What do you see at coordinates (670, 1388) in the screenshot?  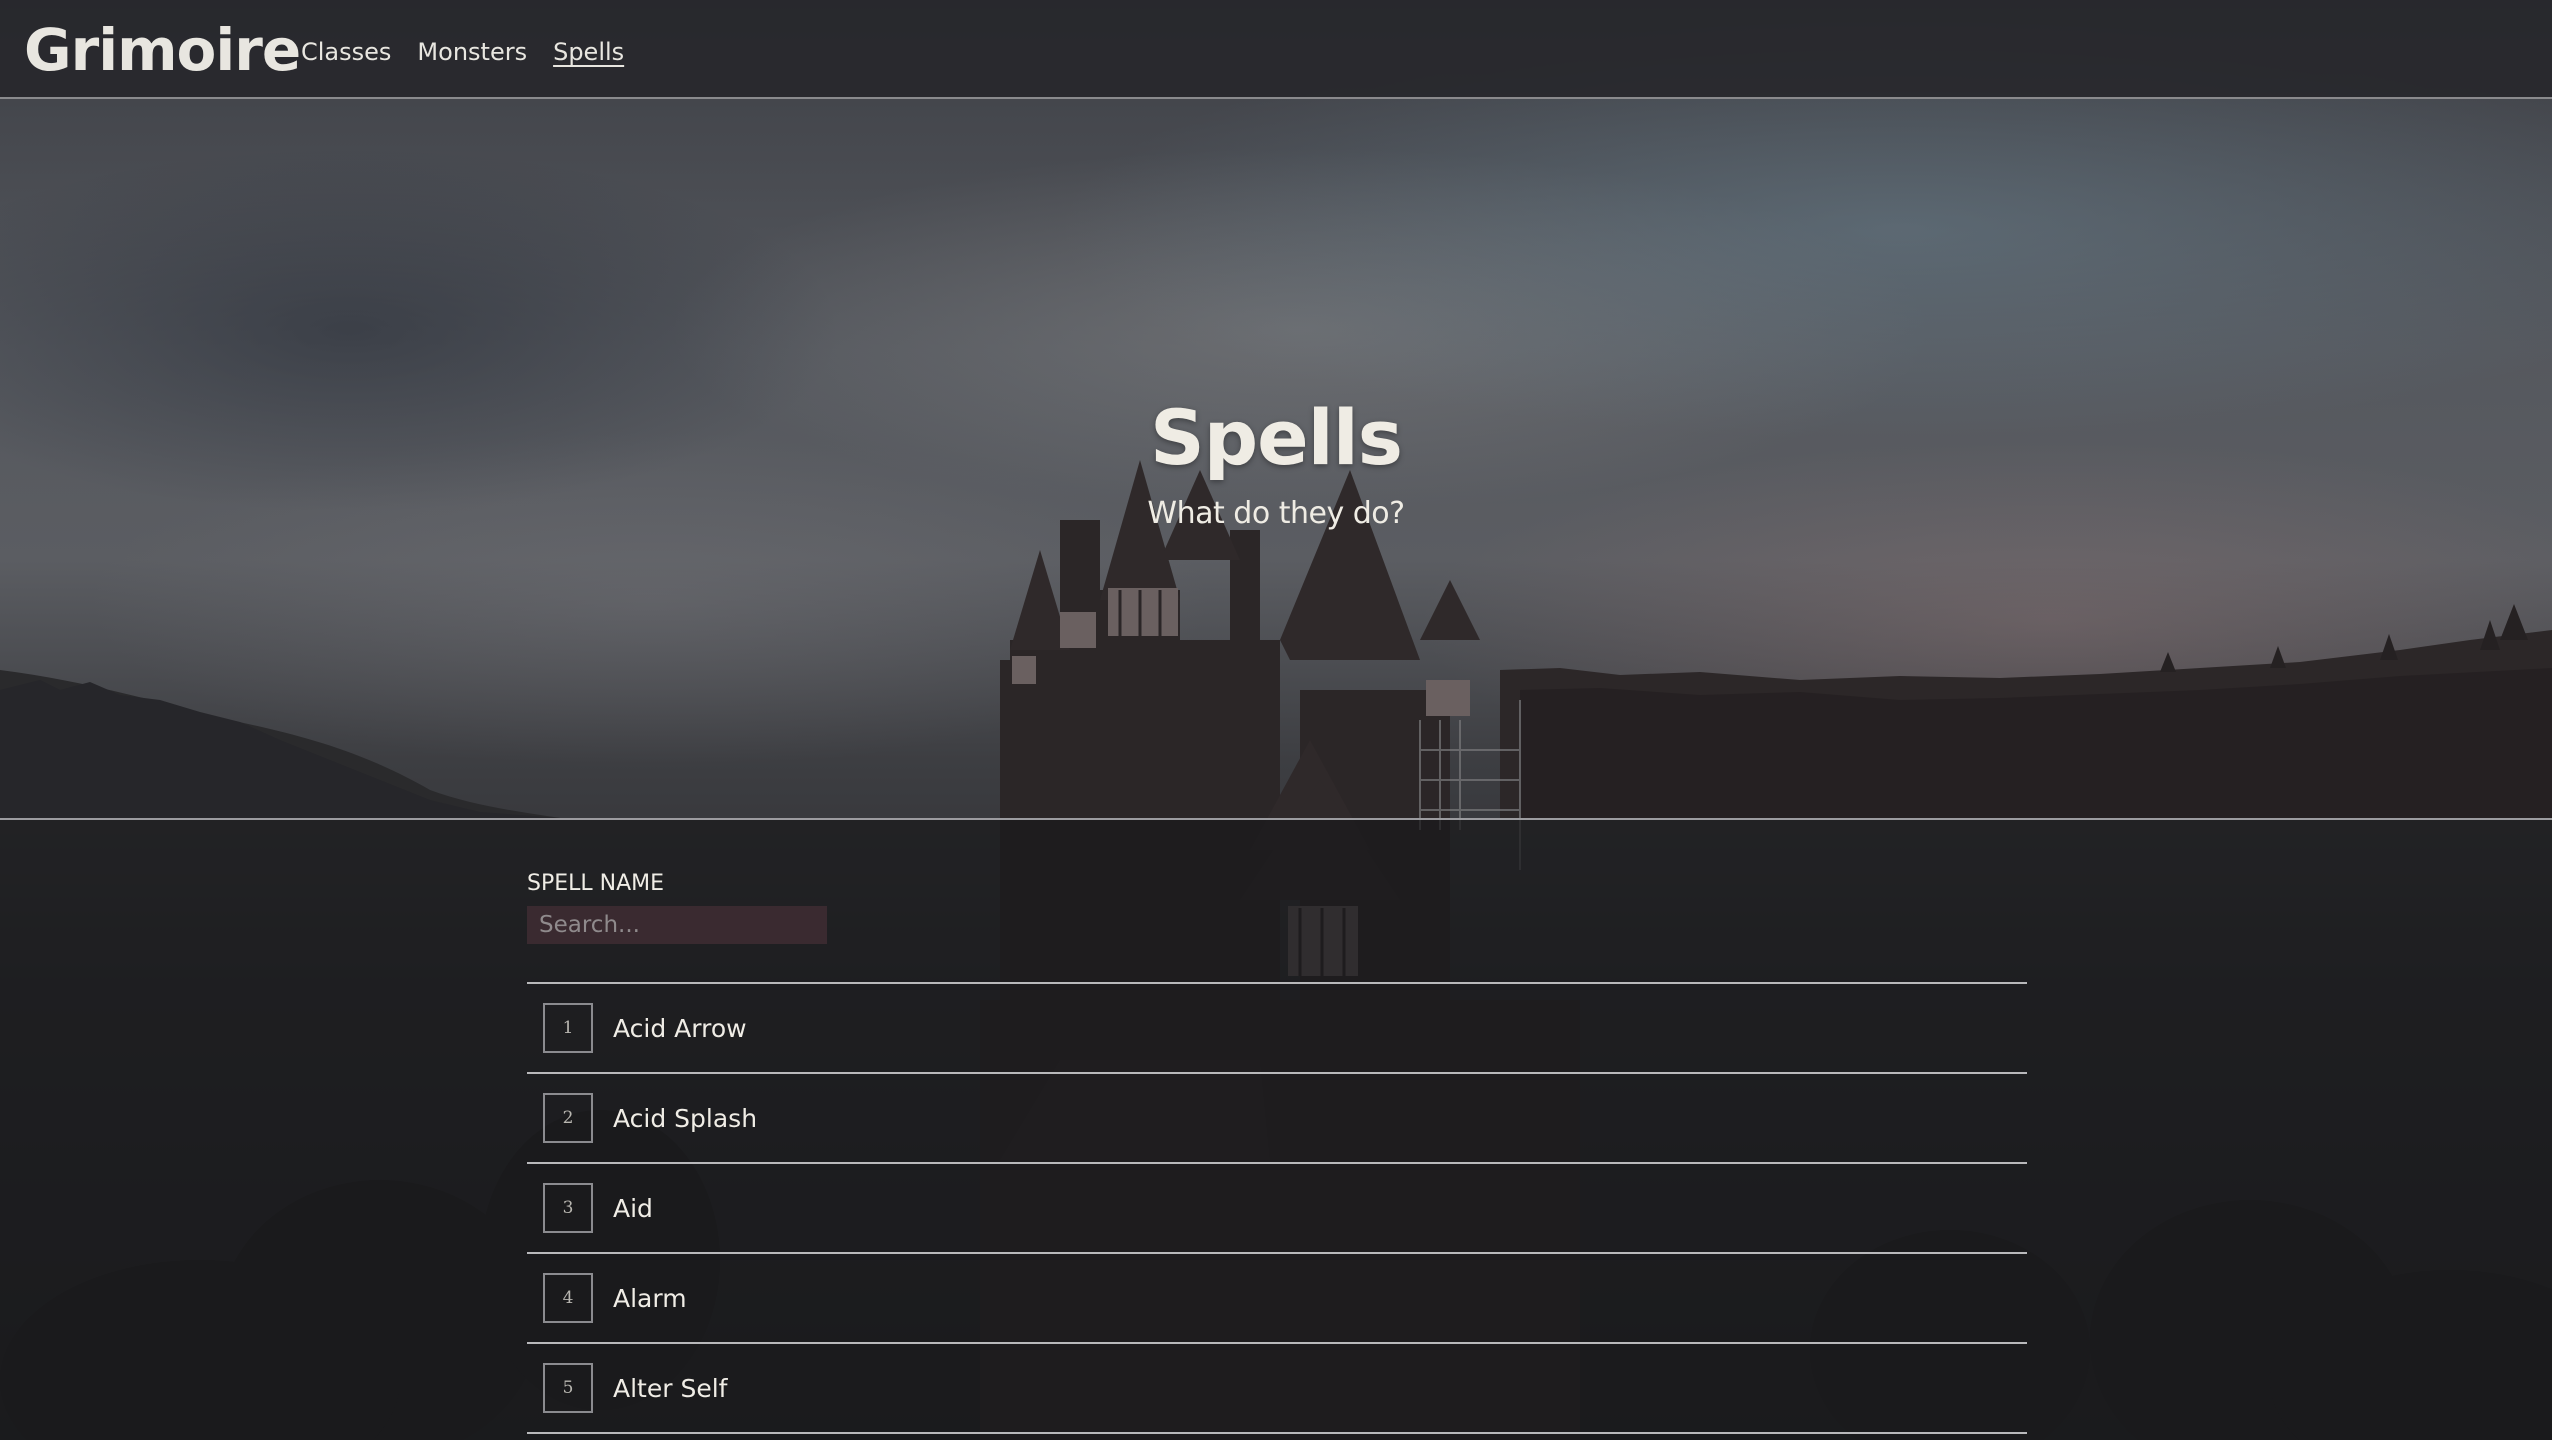 I see `spell-name: Alter Self` at bounding box center [670, 1388].